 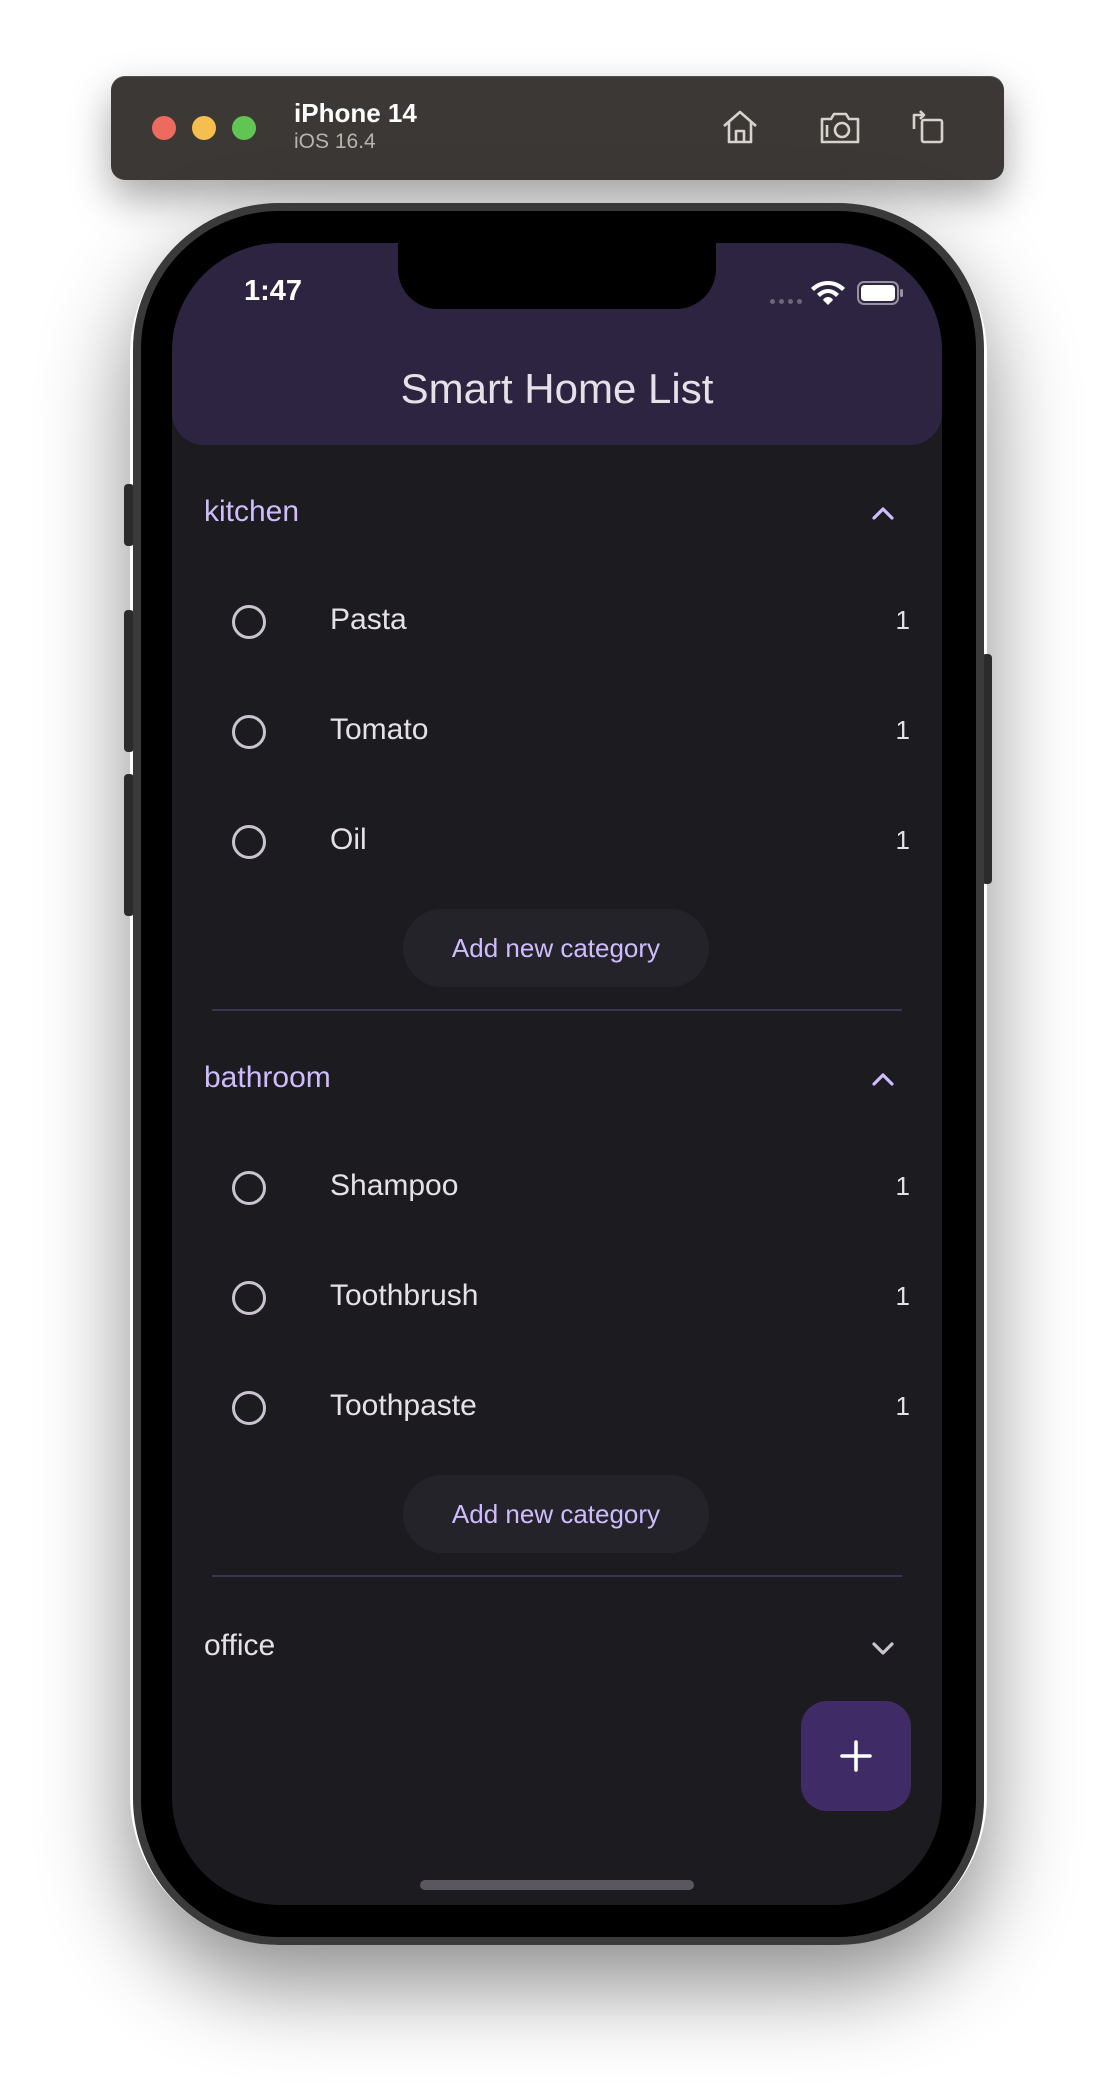 What do you see at coordinates (368, 619) in the screenshot?
I see `item-label: Pasta` at bounding box center [368, 619].